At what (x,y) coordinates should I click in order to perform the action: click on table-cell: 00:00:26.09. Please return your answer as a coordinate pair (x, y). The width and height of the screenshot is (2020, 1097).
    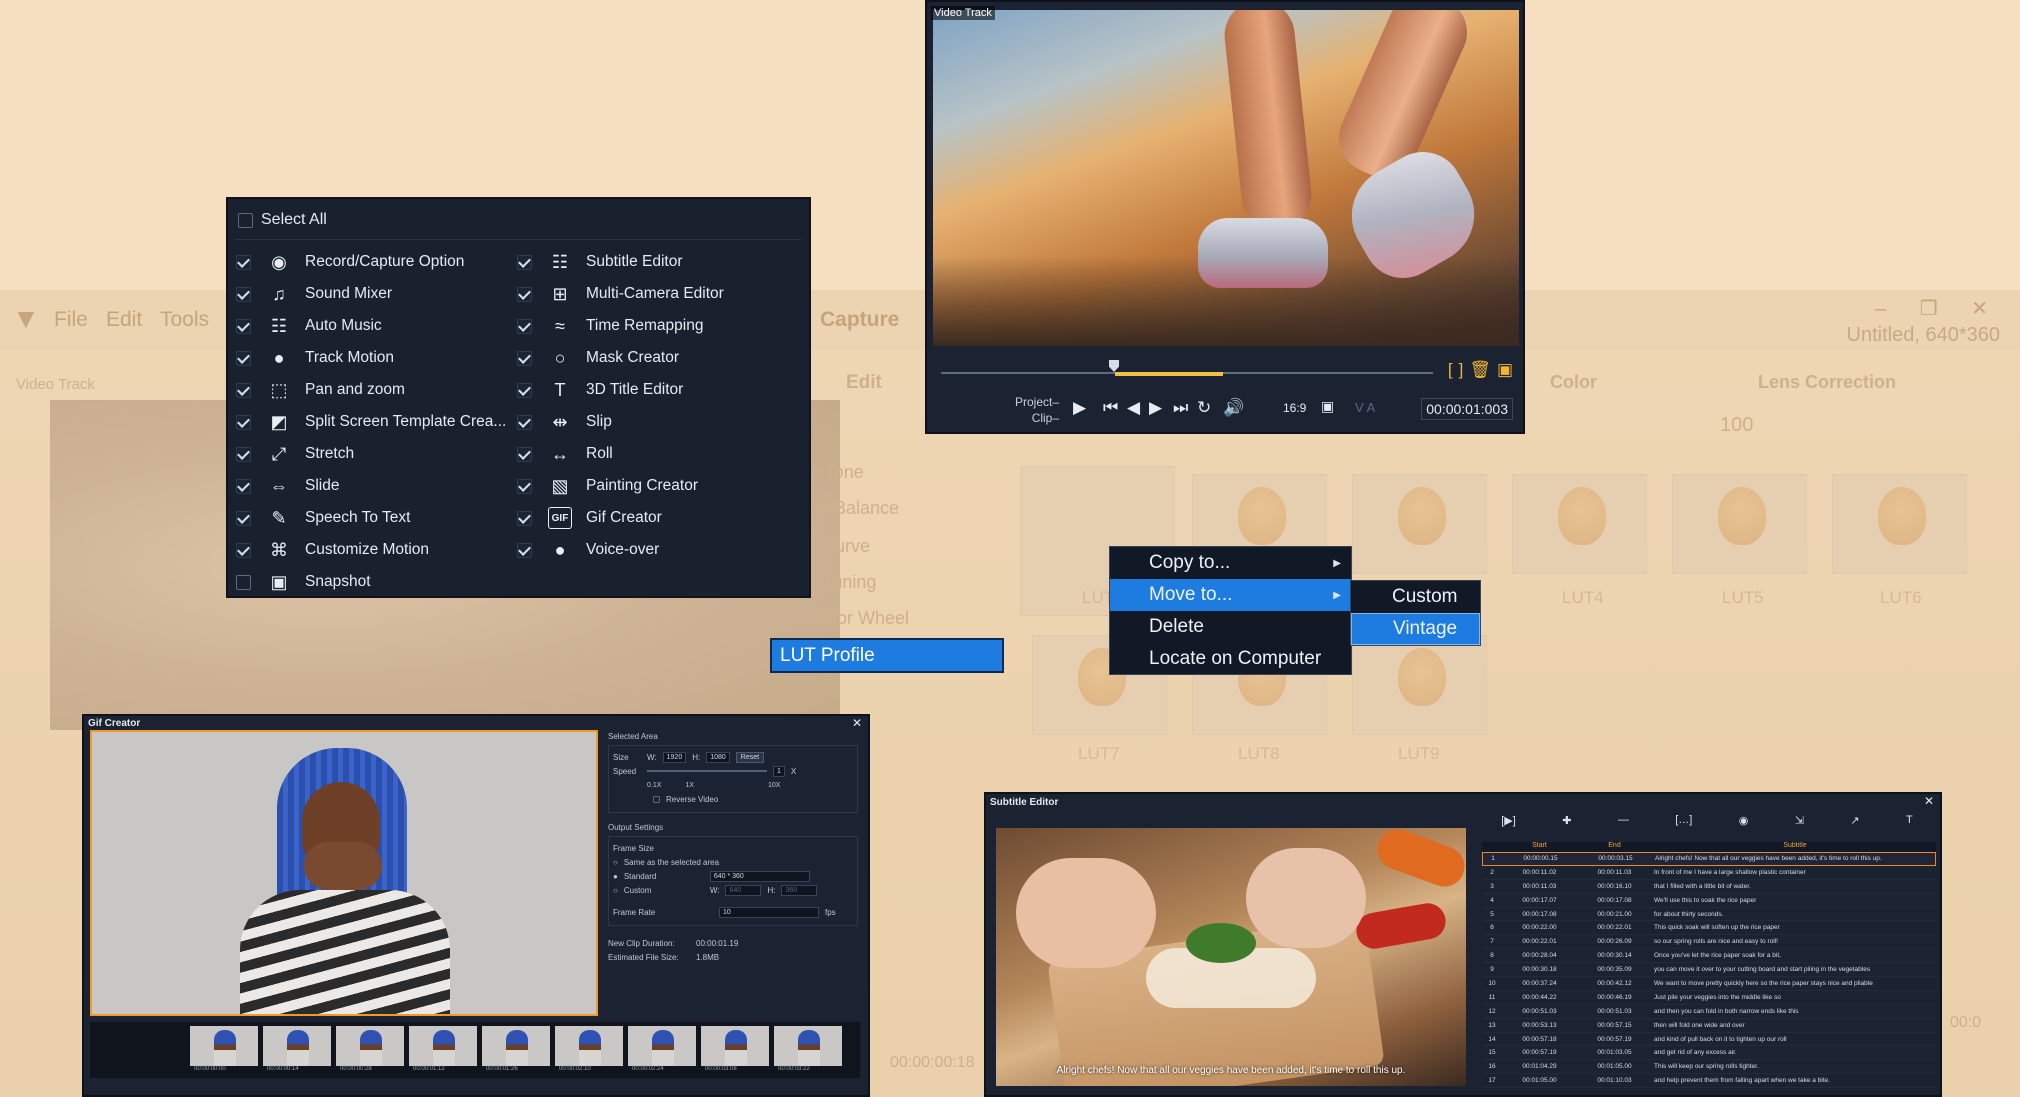
    Looking at the image, I should click on (1614, 941).